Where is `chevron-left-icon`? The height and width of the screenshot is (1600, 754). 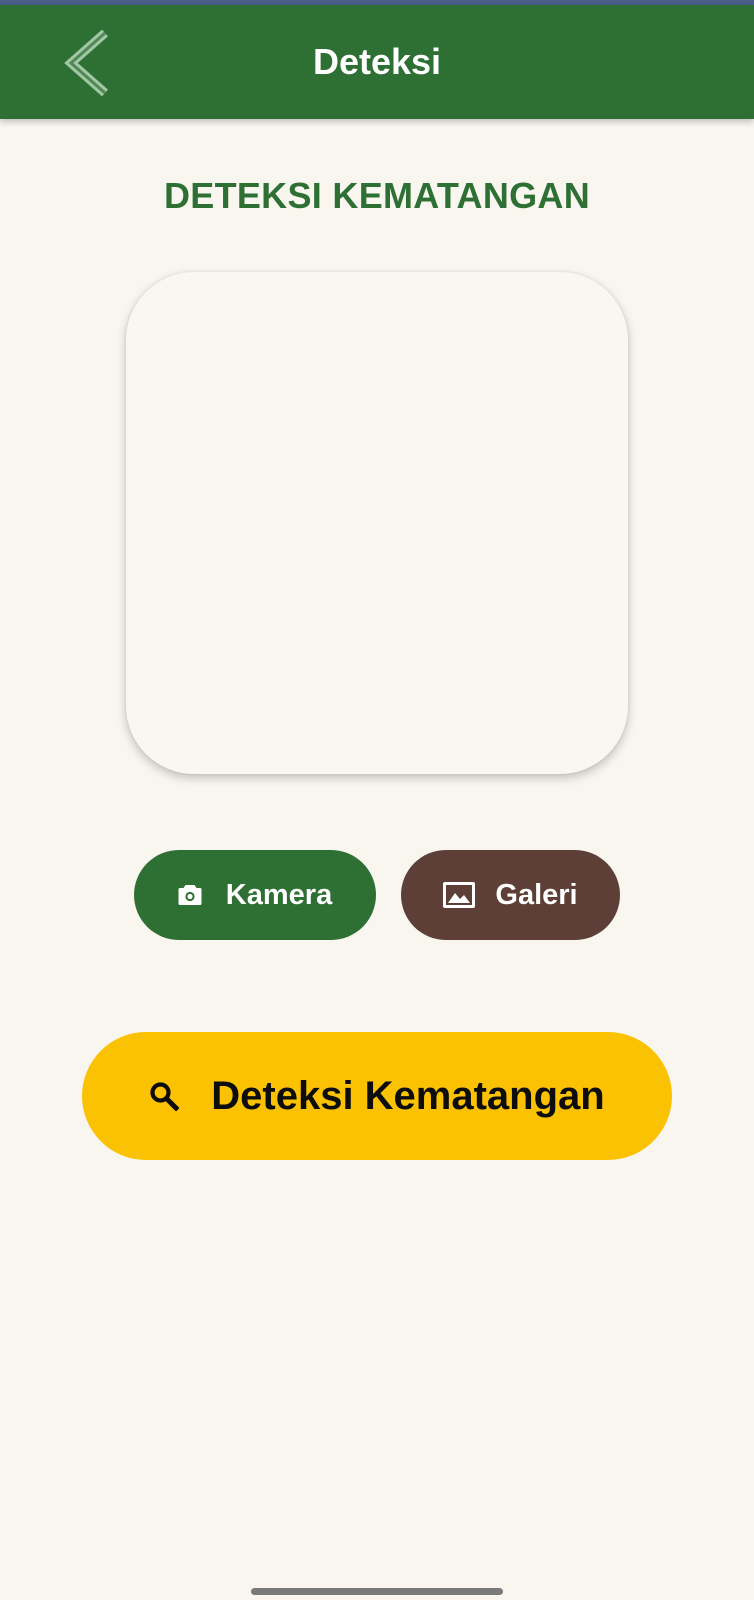 chevron-left-icon is located at coordinates (86, 63).